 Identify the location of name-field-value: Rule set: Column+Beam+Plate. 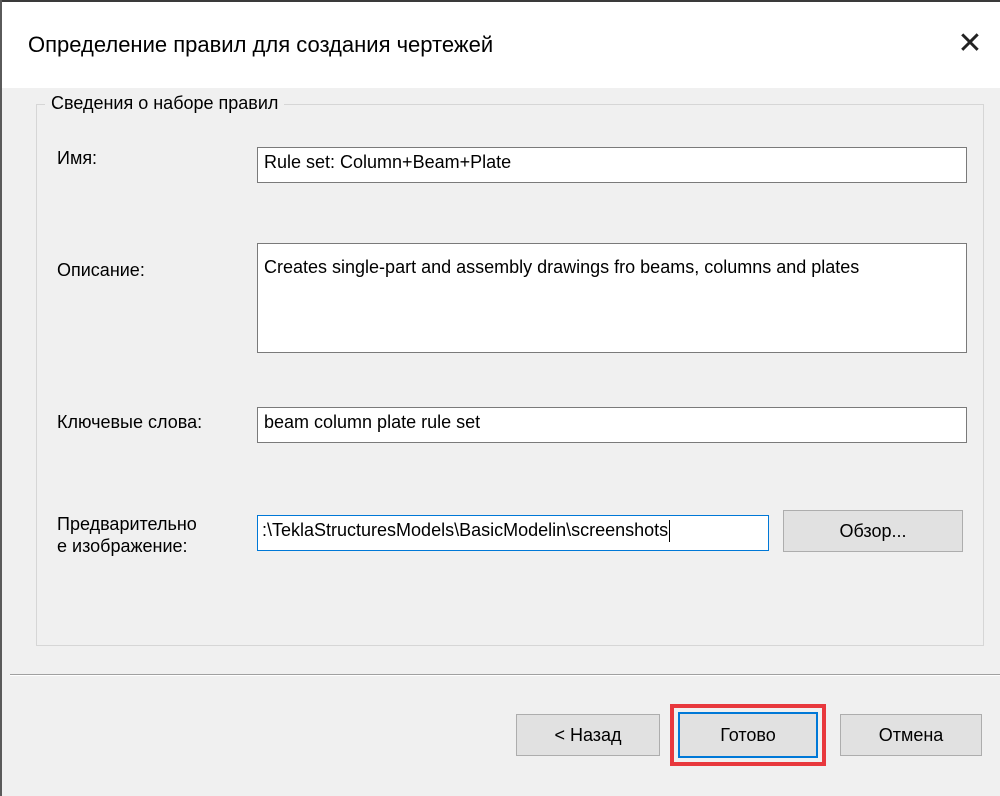
(388, 162).